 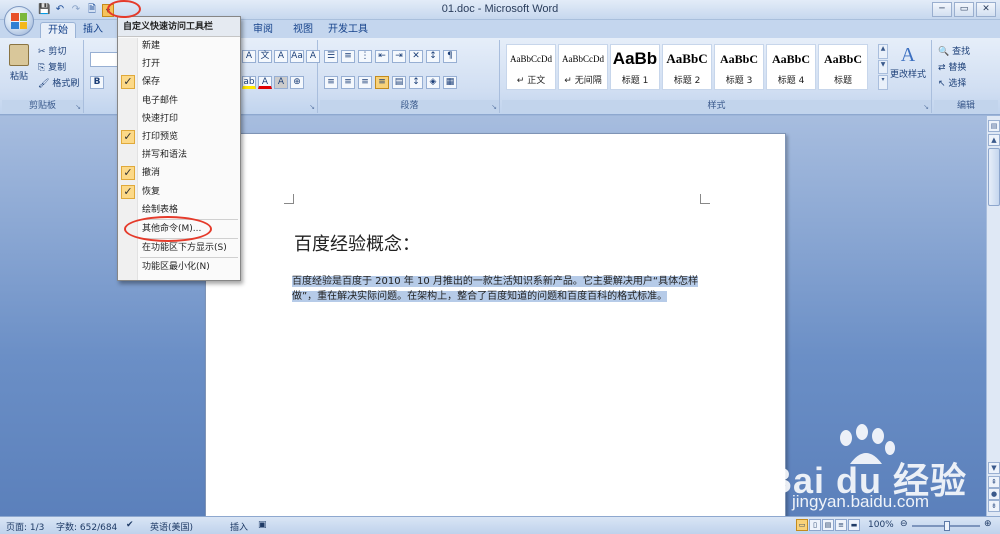 I want to click on tab-developer: 开发工具, so click(x=348, y=30).